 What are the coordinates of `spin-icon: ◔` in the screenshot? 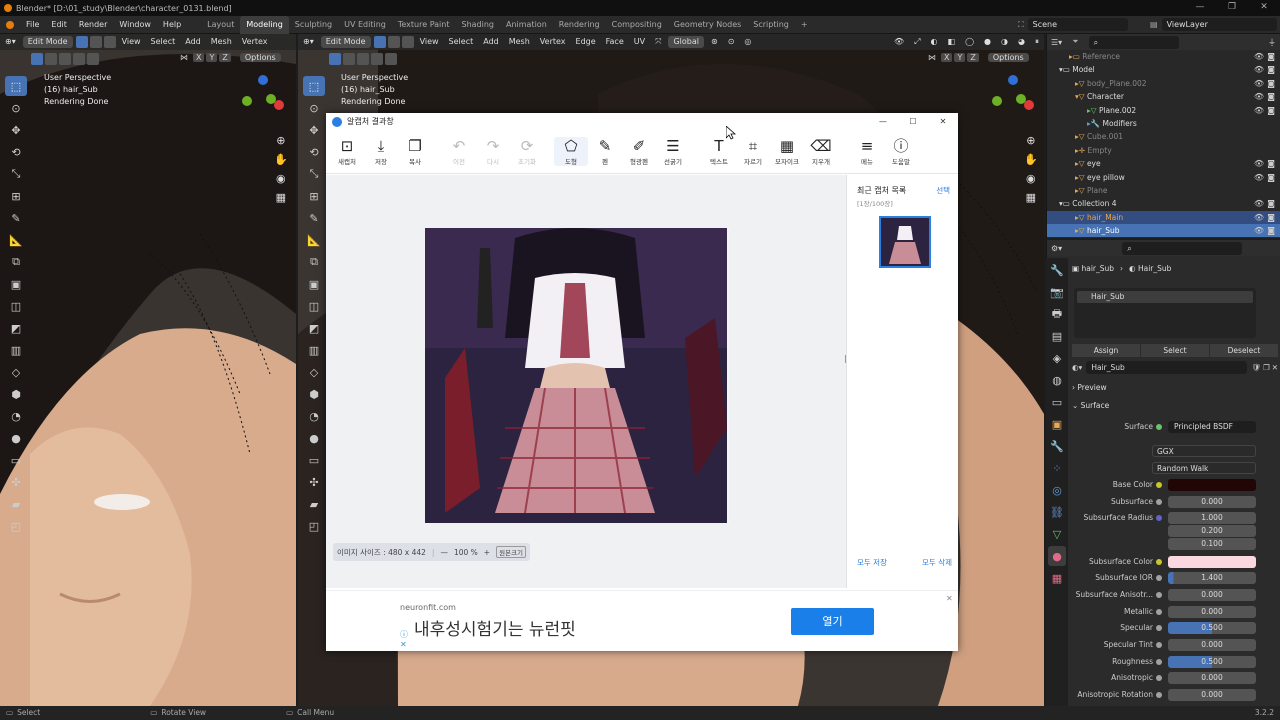 It's located at (314, 416).